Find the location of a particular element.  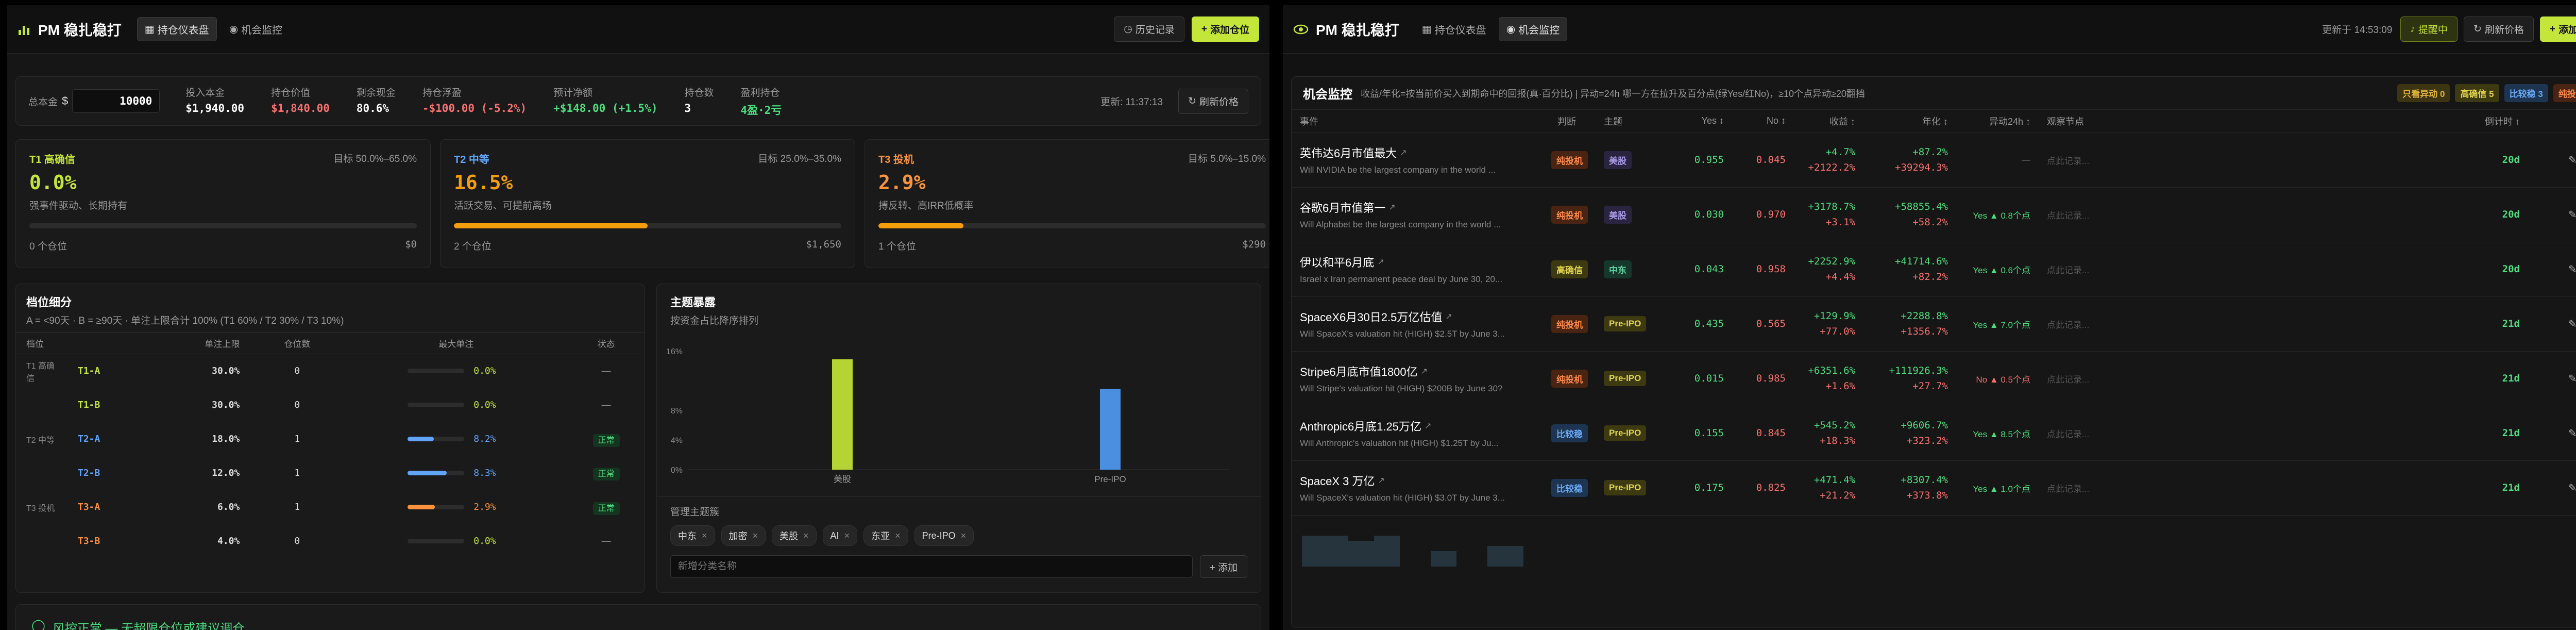

event-title: 英伟达6月市值最大 is located at coordinates (1348, 152).